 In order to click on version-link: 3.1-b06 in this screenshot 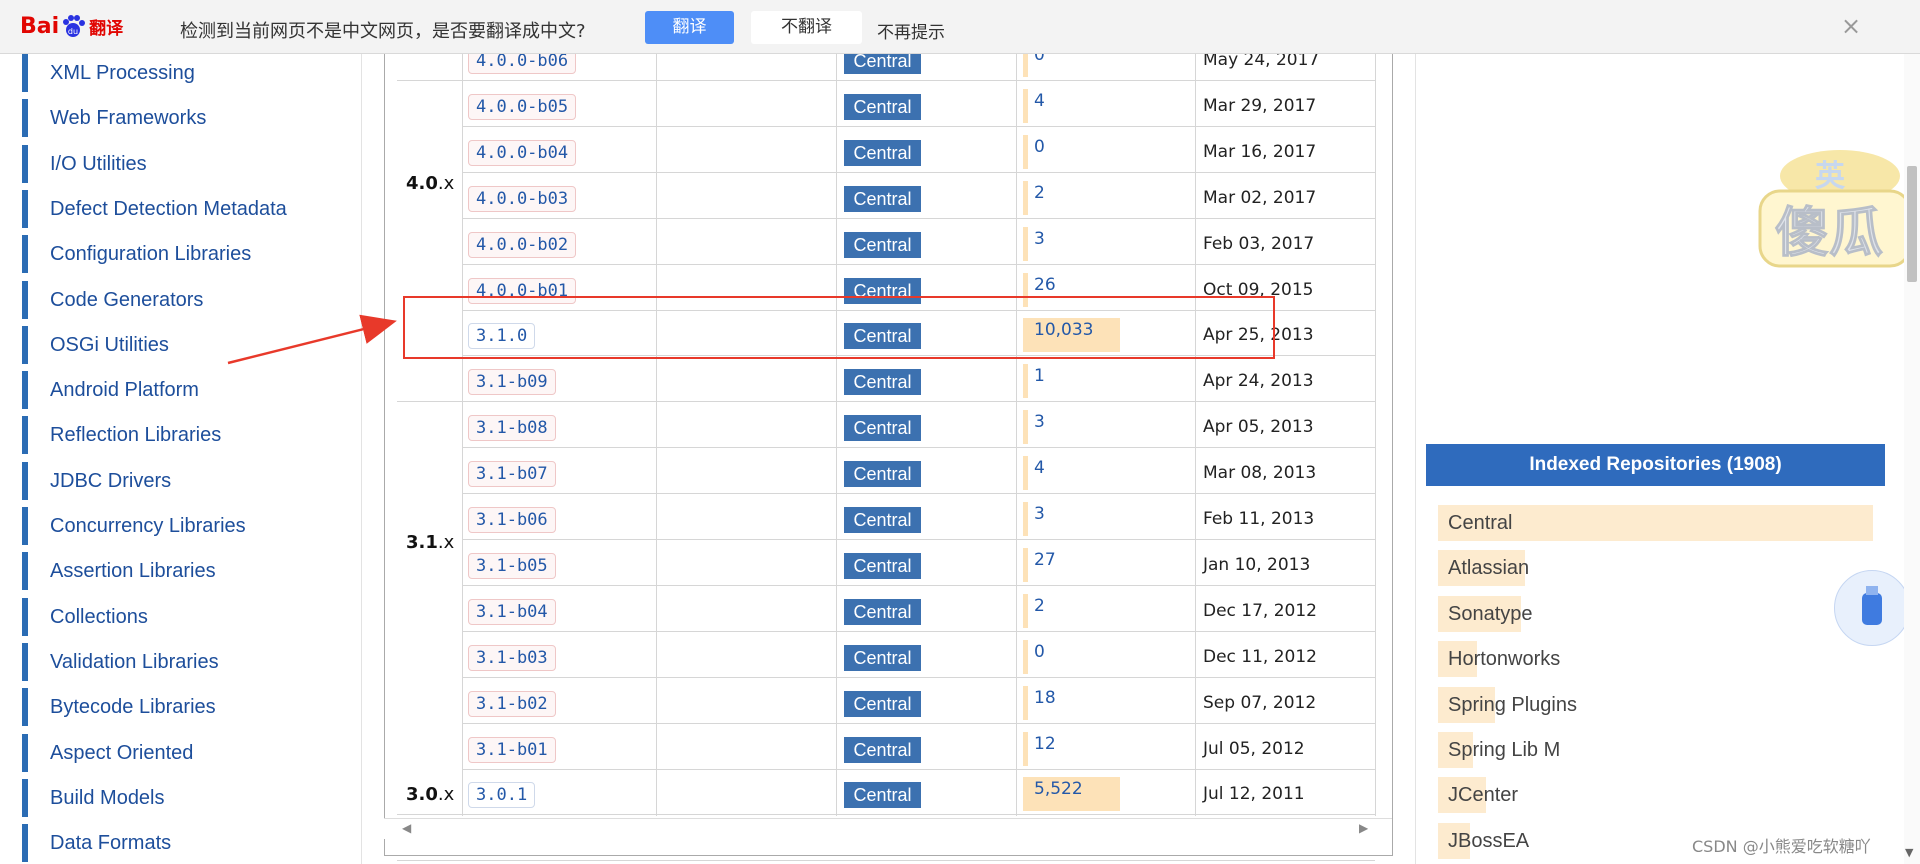, I will do `click(512, 520)`.